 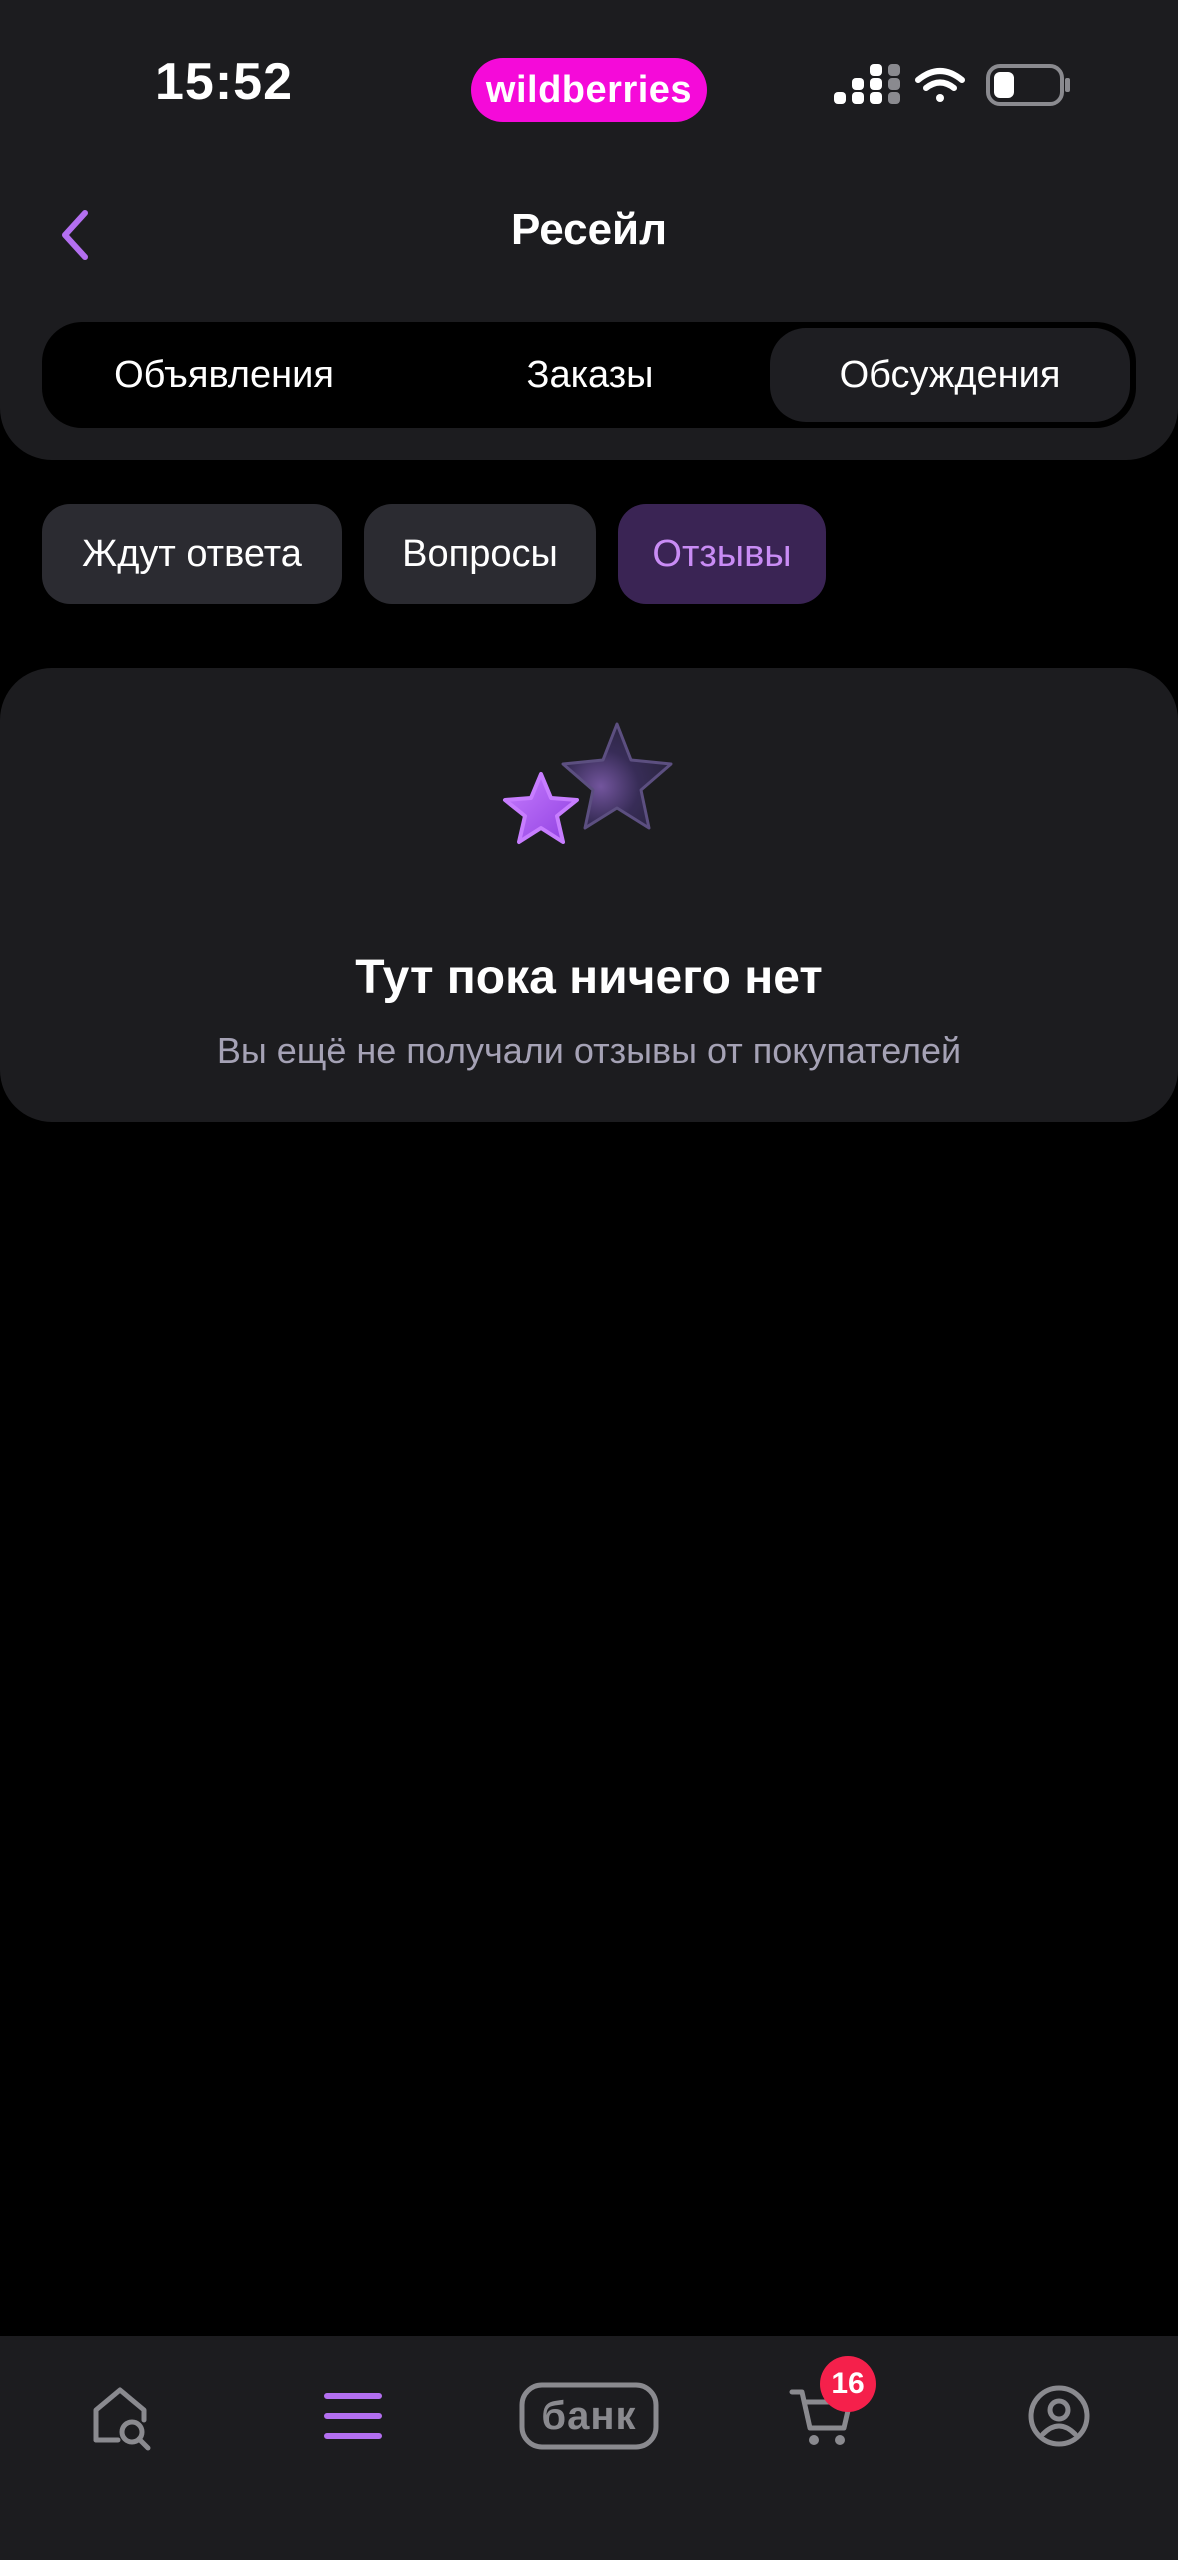 I want to click on signal-icon, so click(x=867, y=84).